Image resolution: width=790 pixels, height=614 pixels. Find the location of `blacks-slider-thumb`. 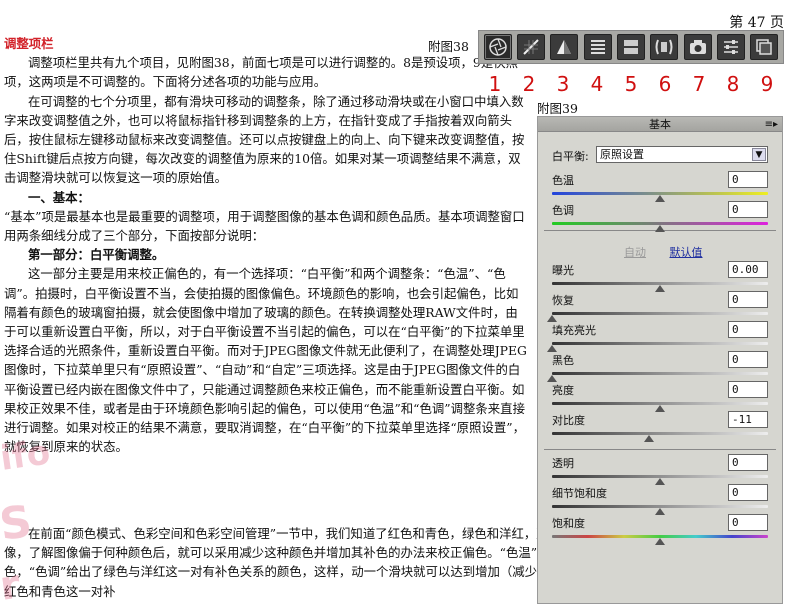

blacks-slider-thumb is located at coordinates (552, 378).